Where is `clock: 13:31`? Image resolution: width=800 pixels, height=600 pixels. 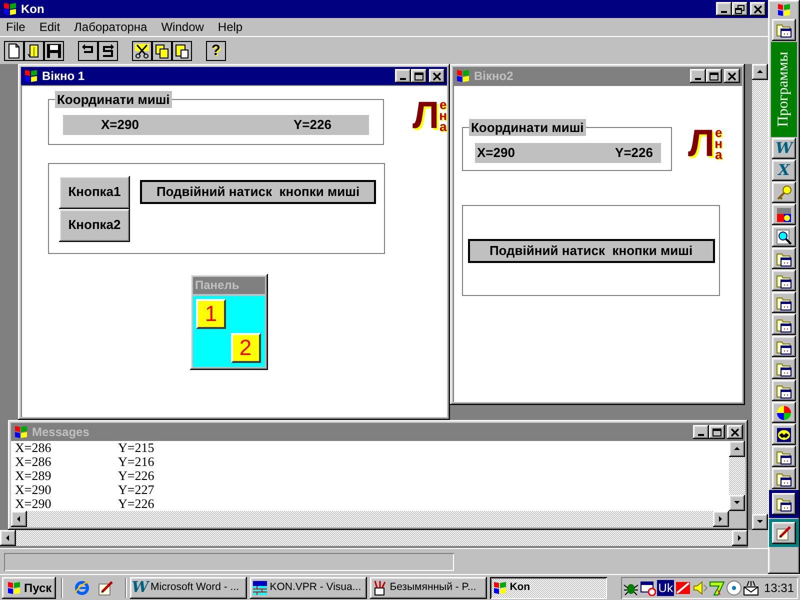
clock: 13:31 is located at coordinates (779, 588).